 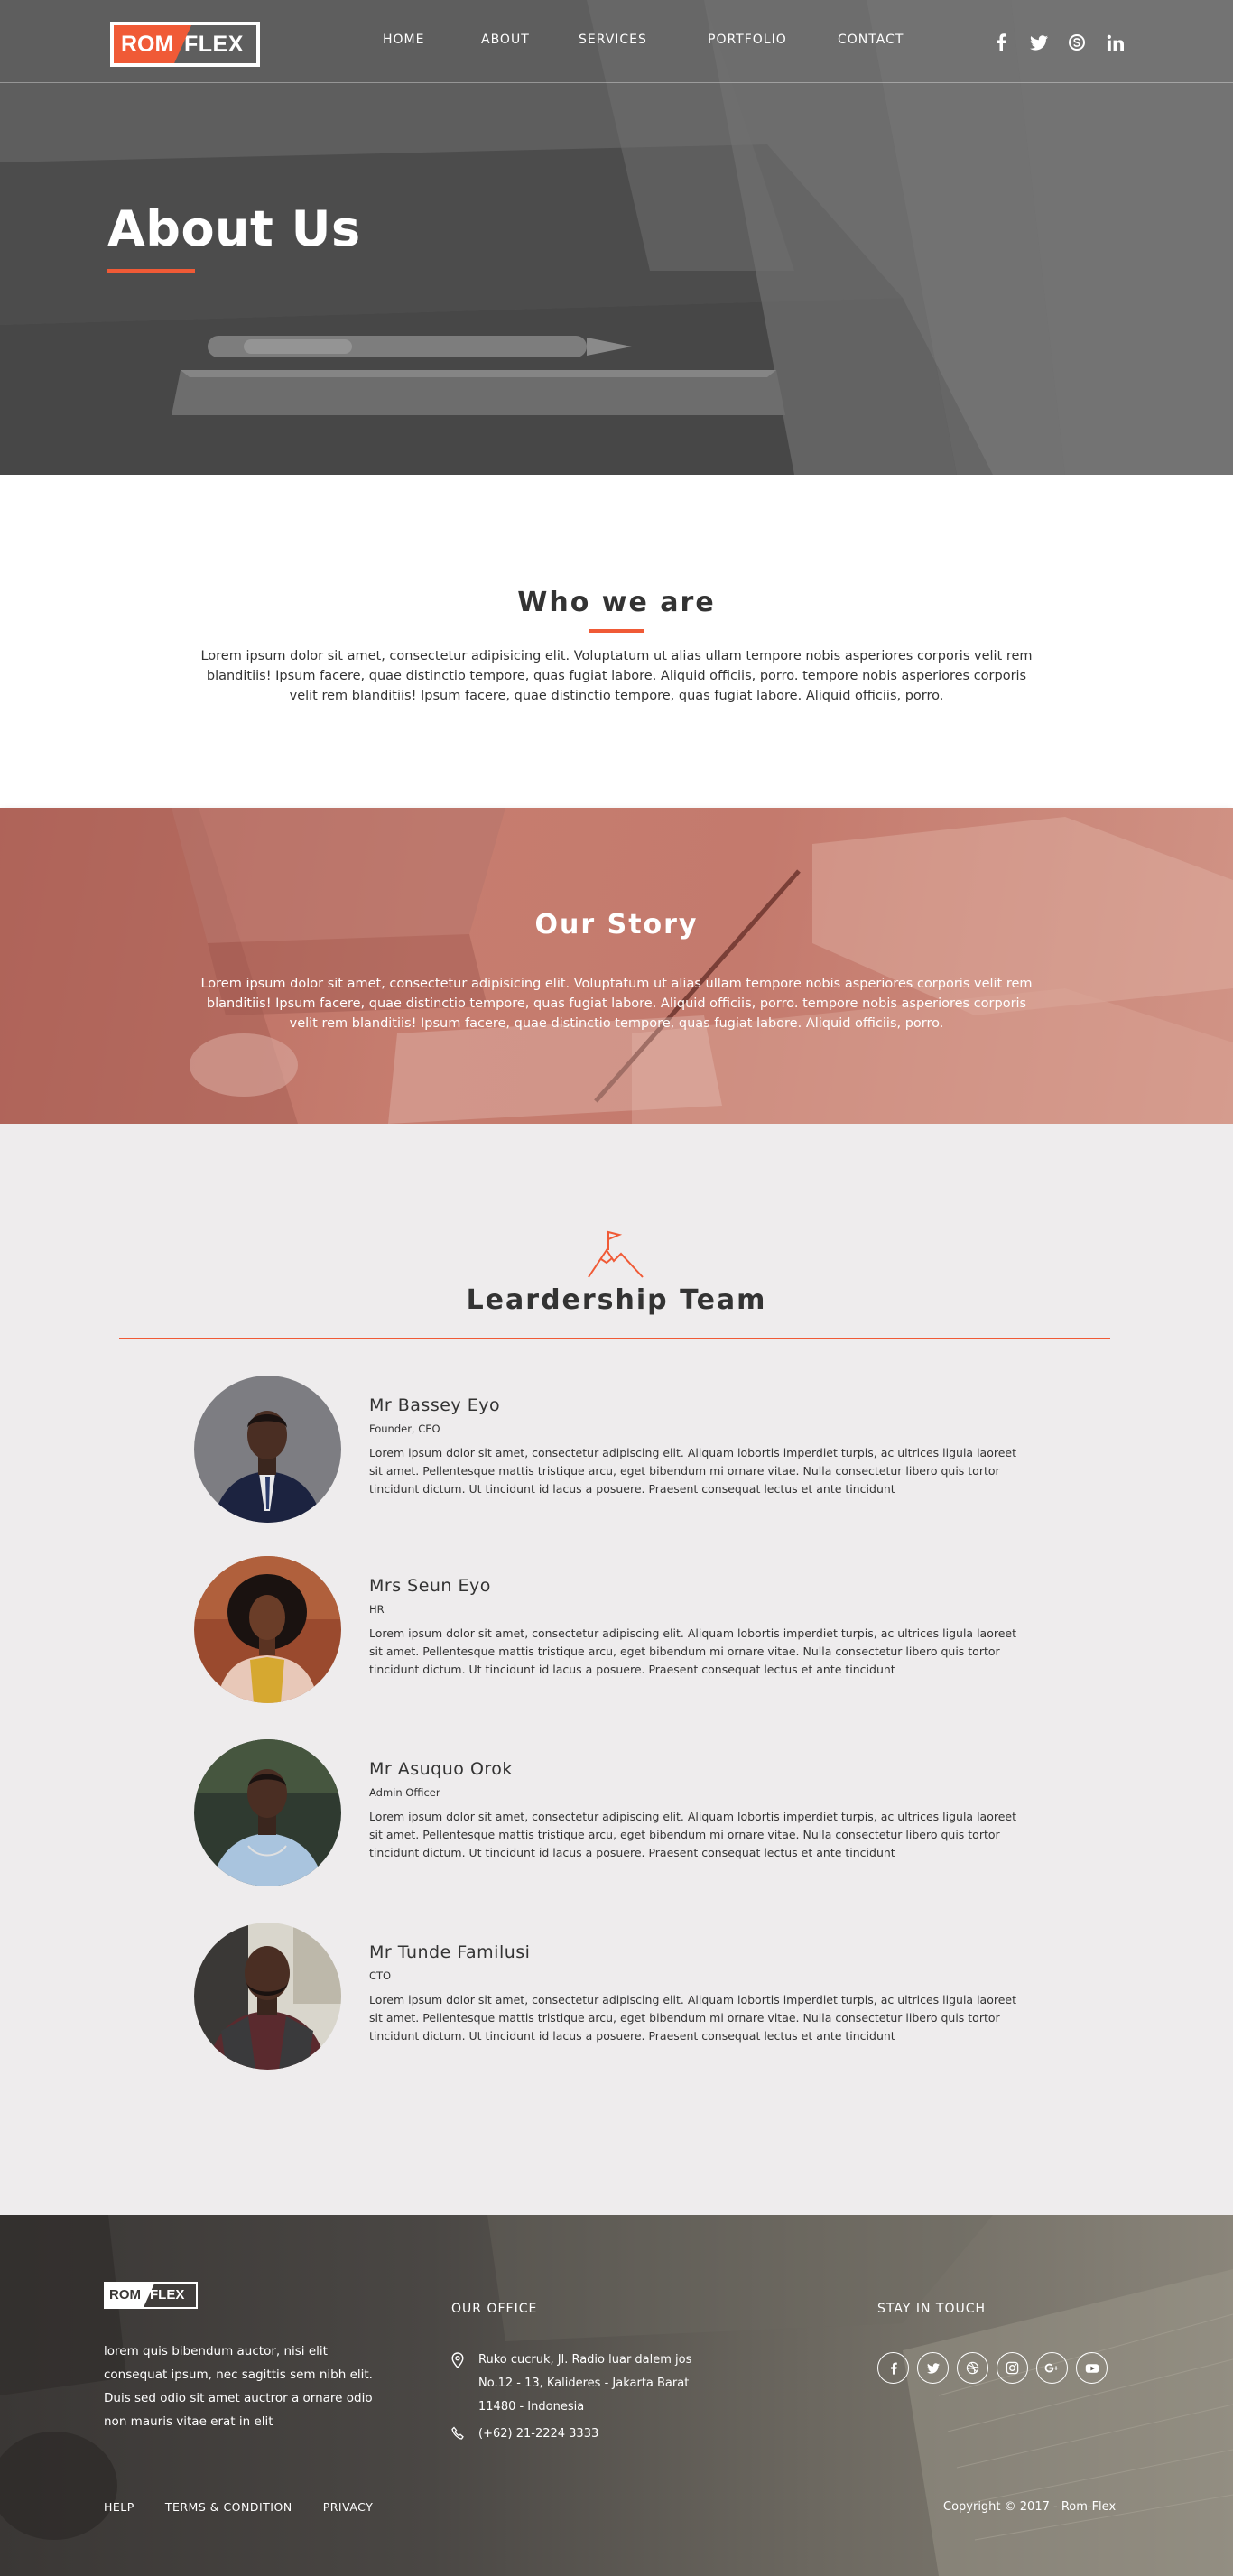 I want to click on mountain-flag-icon, so click(x=616, y=1254).